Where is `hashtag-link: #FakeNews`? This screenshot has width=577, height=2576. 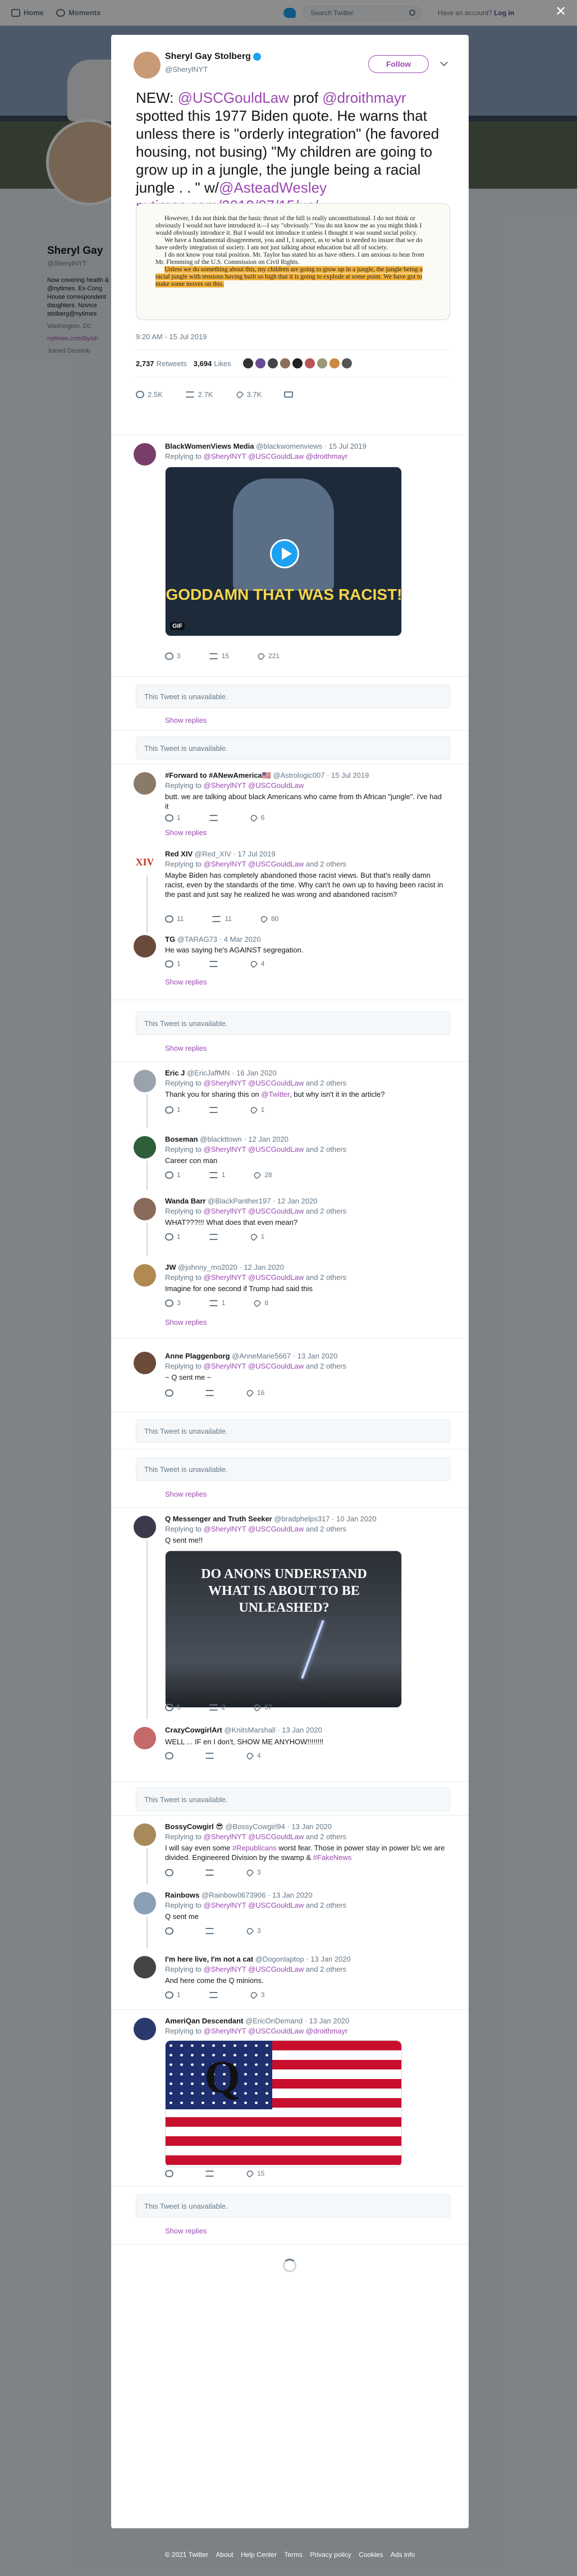
hashtag-link: #FakeNews is located at coordinates (332, 1857).